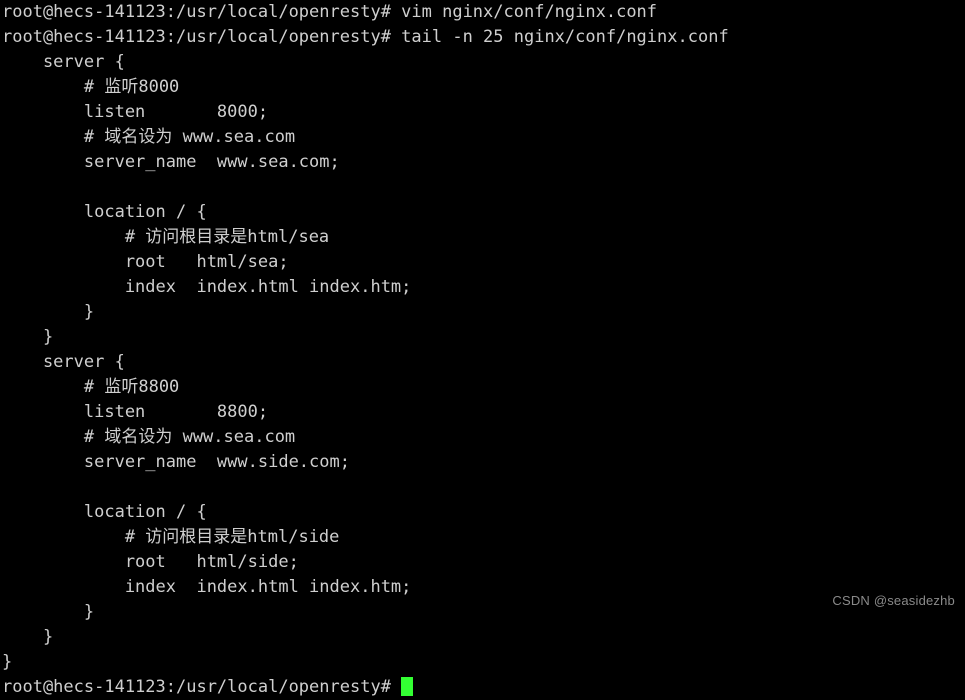 The width and height of the screenshot is (965, 700). I want to click on terminal-prompt-line: root@hecs-141123:/usr/local/openresty#, so click(482, 687).